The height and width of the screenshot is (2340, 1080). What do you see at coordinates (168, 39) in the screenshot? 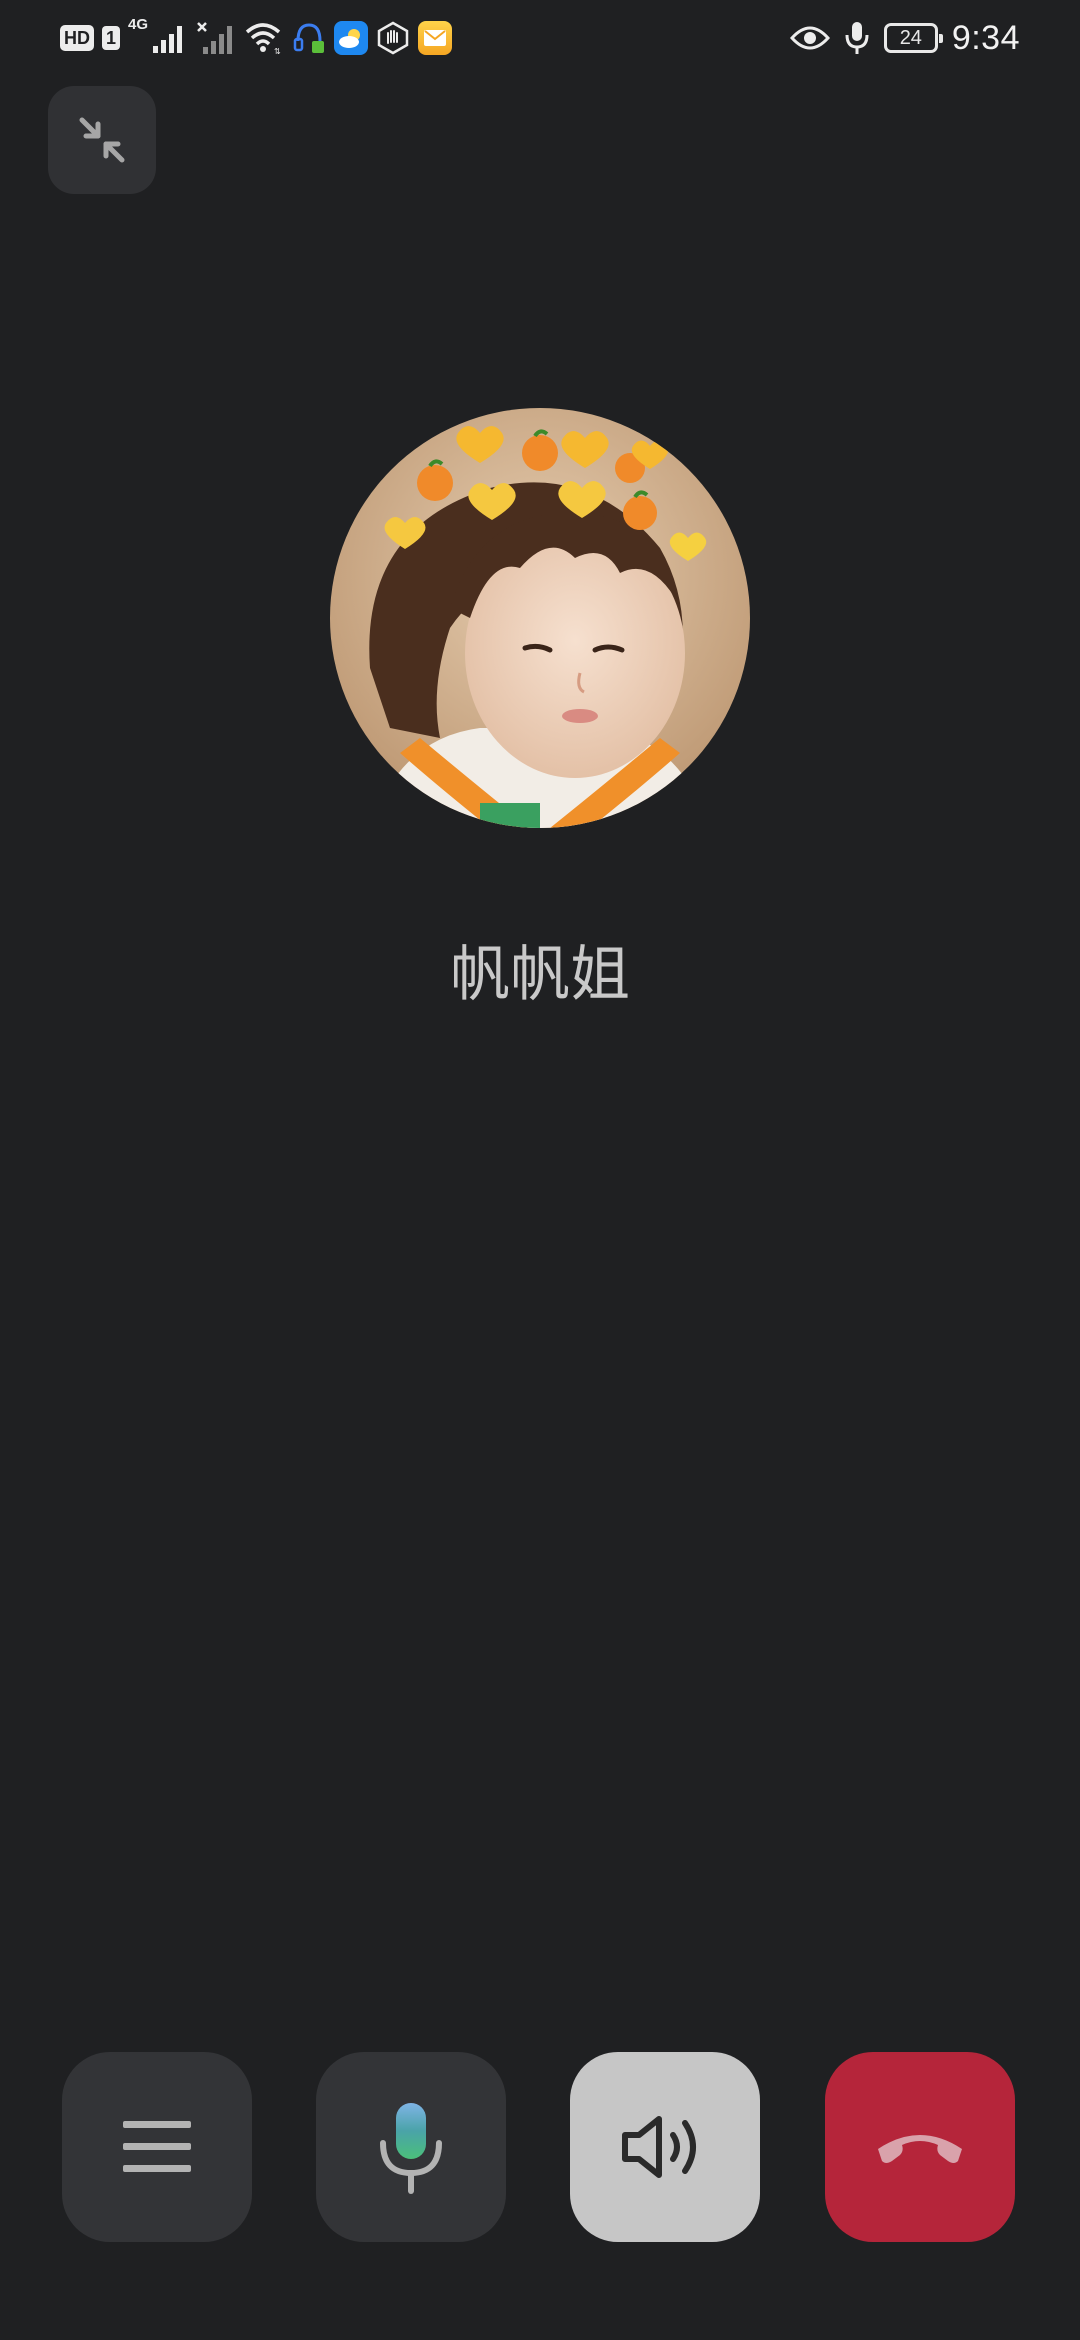
I see `signal-icon` at bounding box center [168, 39].